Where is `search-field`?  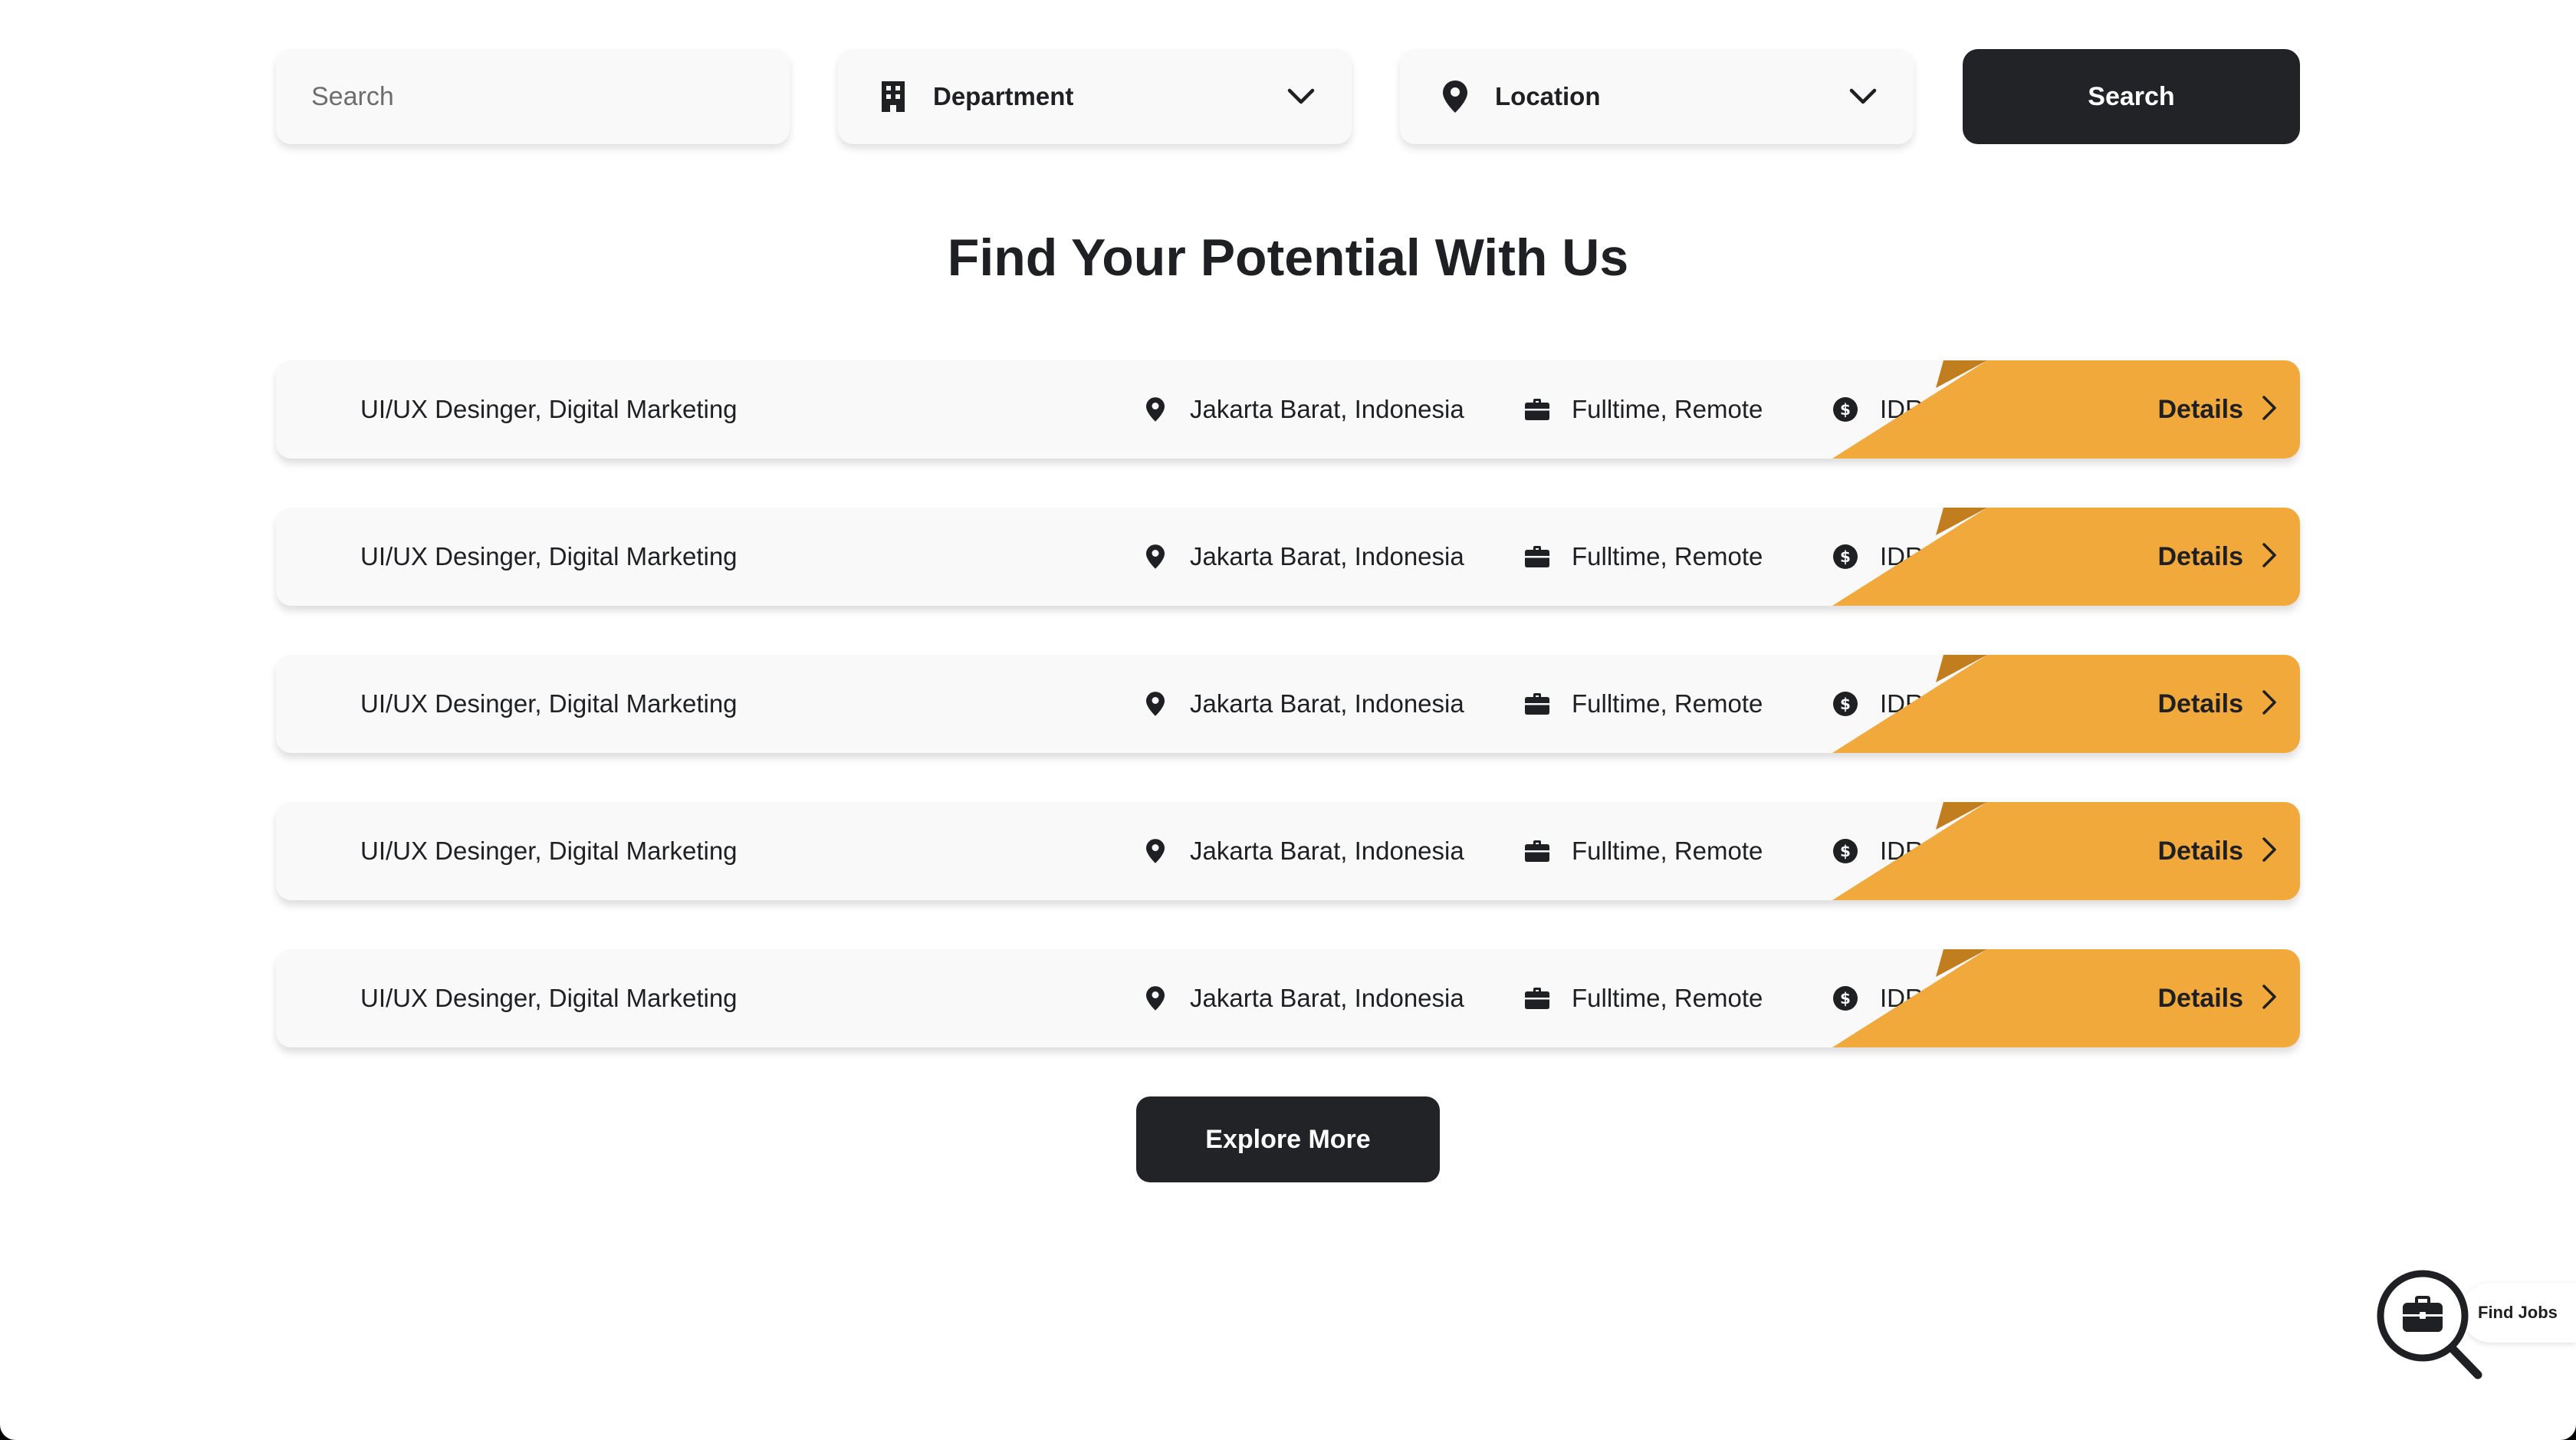 search-field is located at coordinates (533, 96).